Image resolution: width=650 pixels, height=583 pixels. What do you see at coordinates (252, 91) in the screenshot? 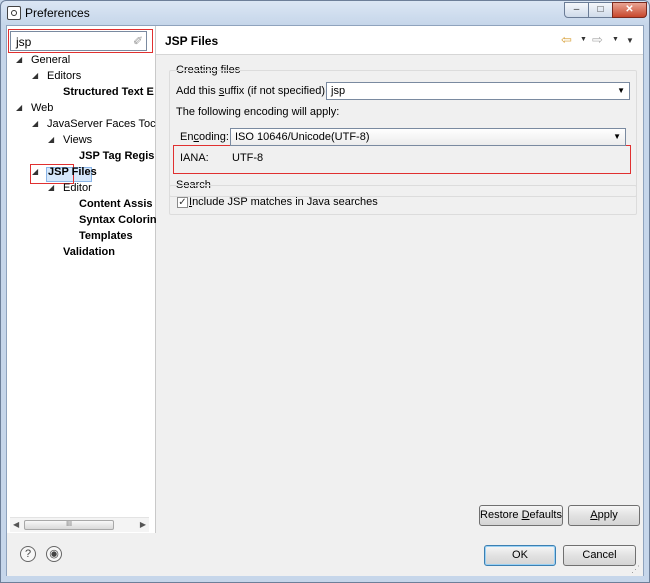
I see `suffix-label: Add this suffix (if not specified):` at bounding box center [252, 91].